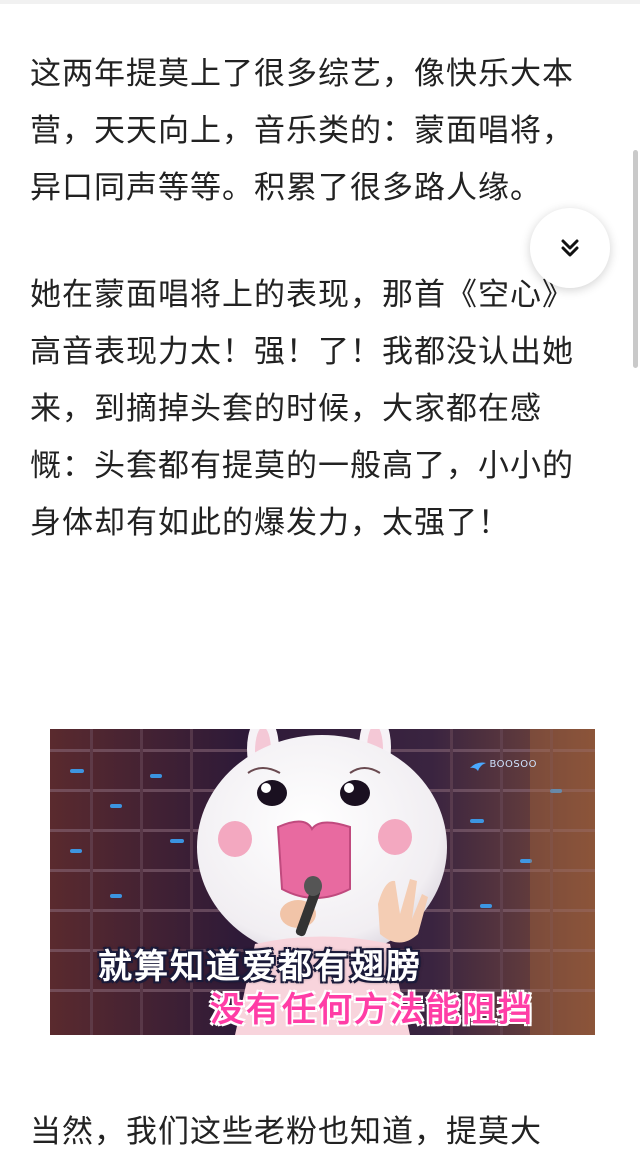 This screenshot has width=640, height=1155. Describe the element at coordinates (372, 1010) in the screenshot. I see `lyric-subtitle-line-2: 没有任何方法能阻挡` at that location.